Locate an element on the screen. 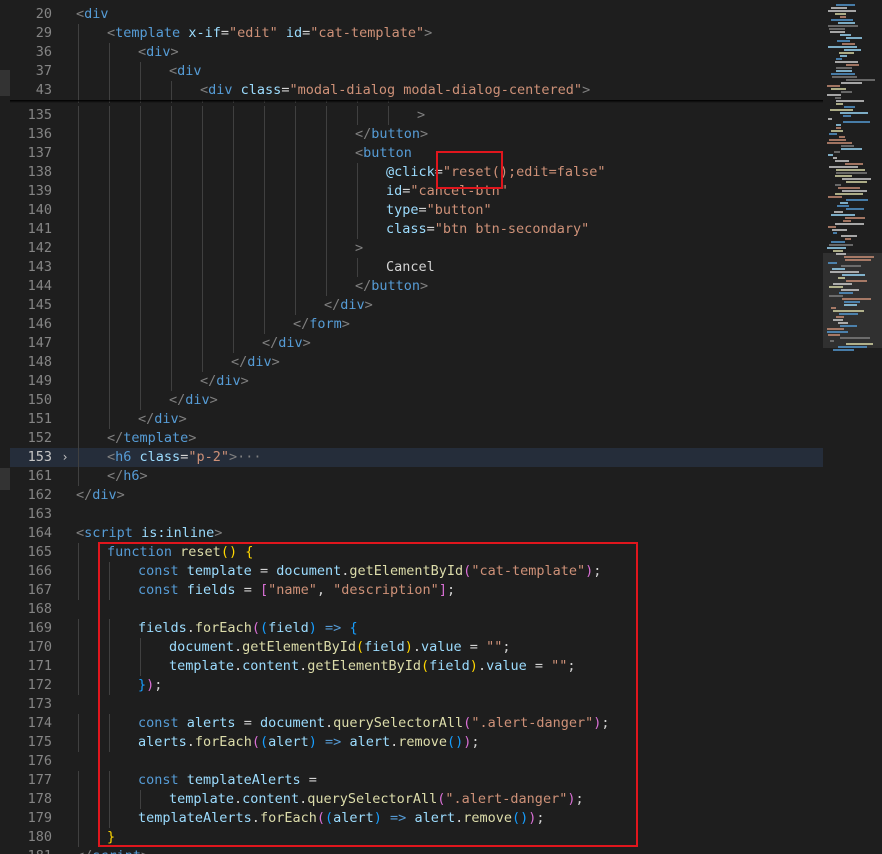 The height and width of the screenshot is (854, 882). fold-chevron-icon: › is located at coordinates (65, 457).